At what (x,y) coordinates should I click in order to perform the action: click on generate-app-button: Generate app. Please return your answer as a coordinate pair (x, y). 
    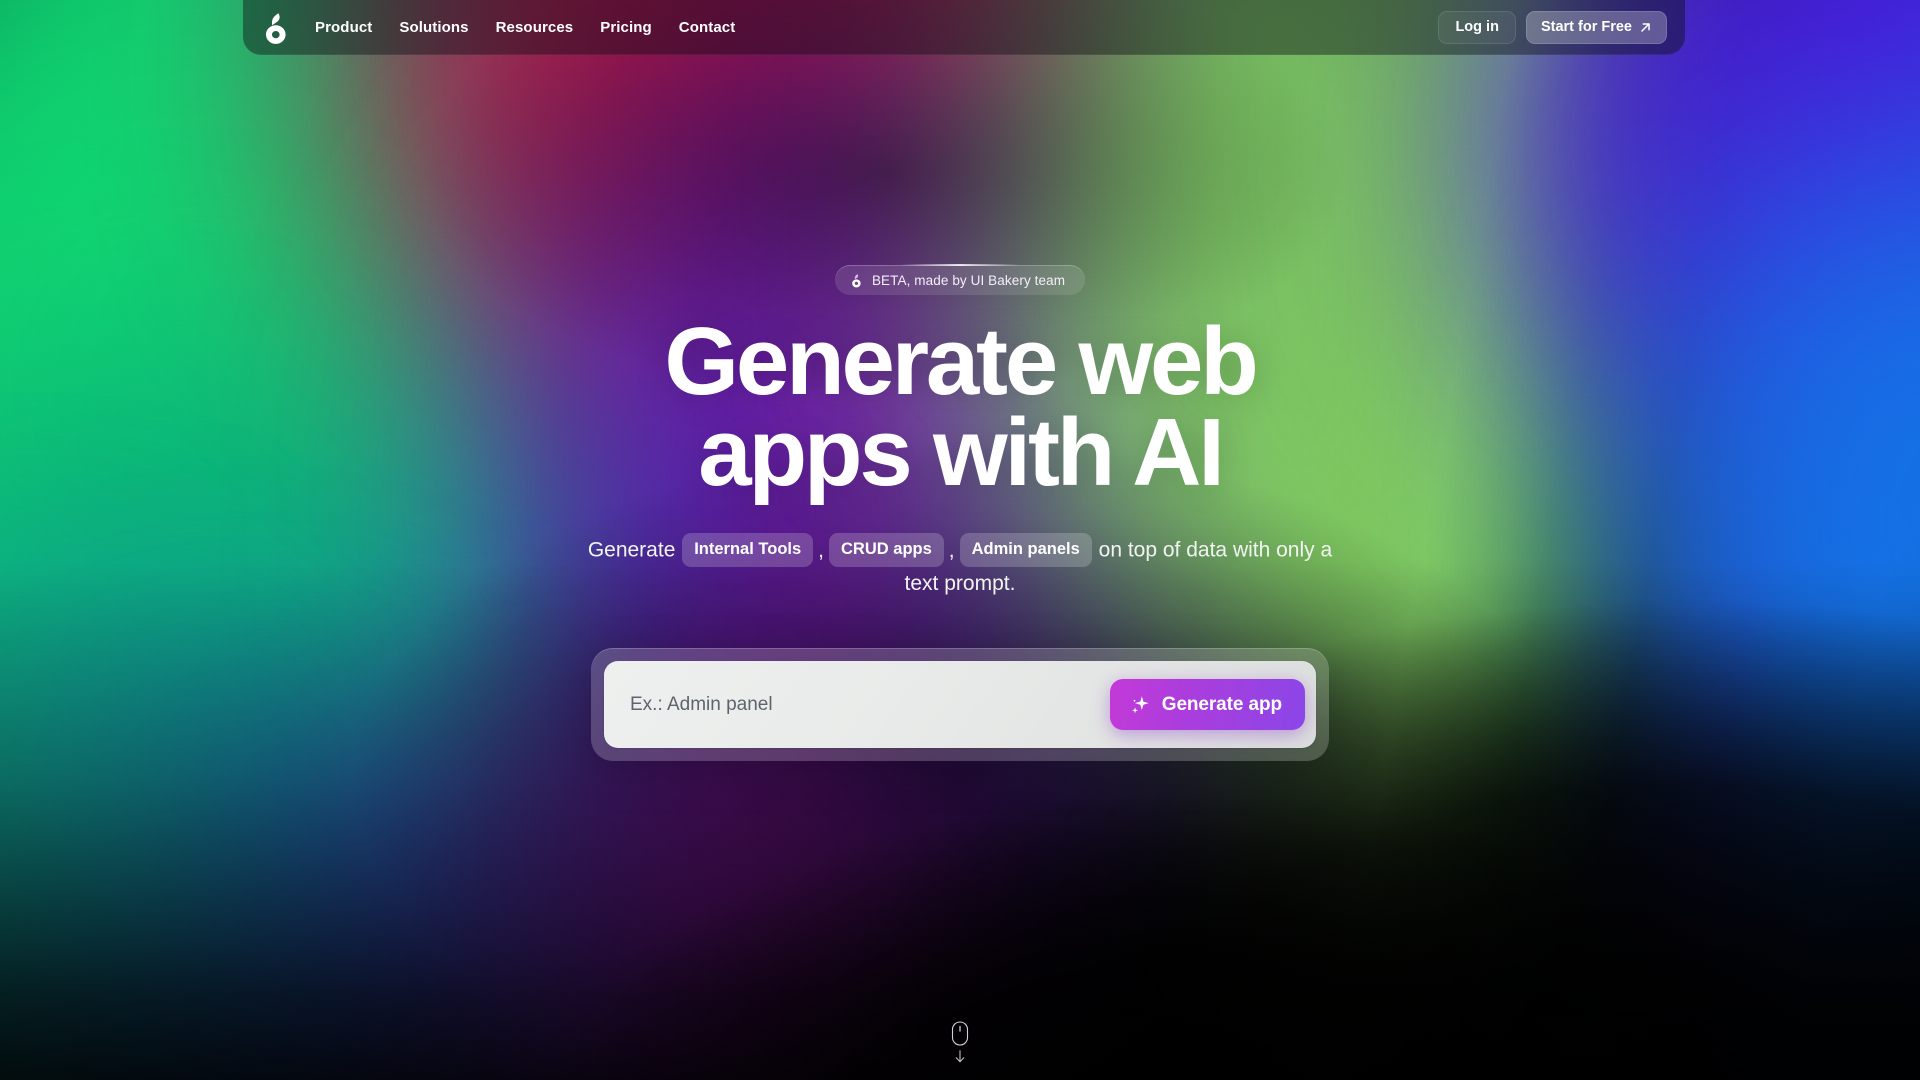
    Looking at the image, I should click on (1207, 705).